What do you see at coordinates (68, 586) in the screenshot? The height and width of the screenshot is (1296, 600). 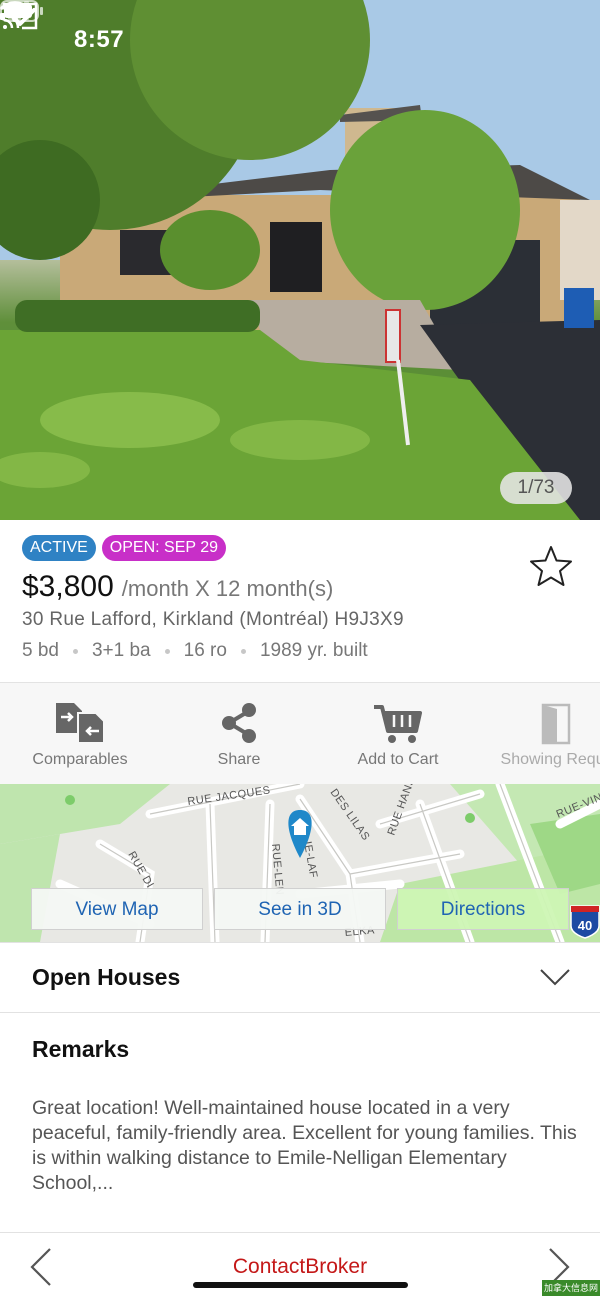 I see `price: $3,800` at bounding box center [68, 586].